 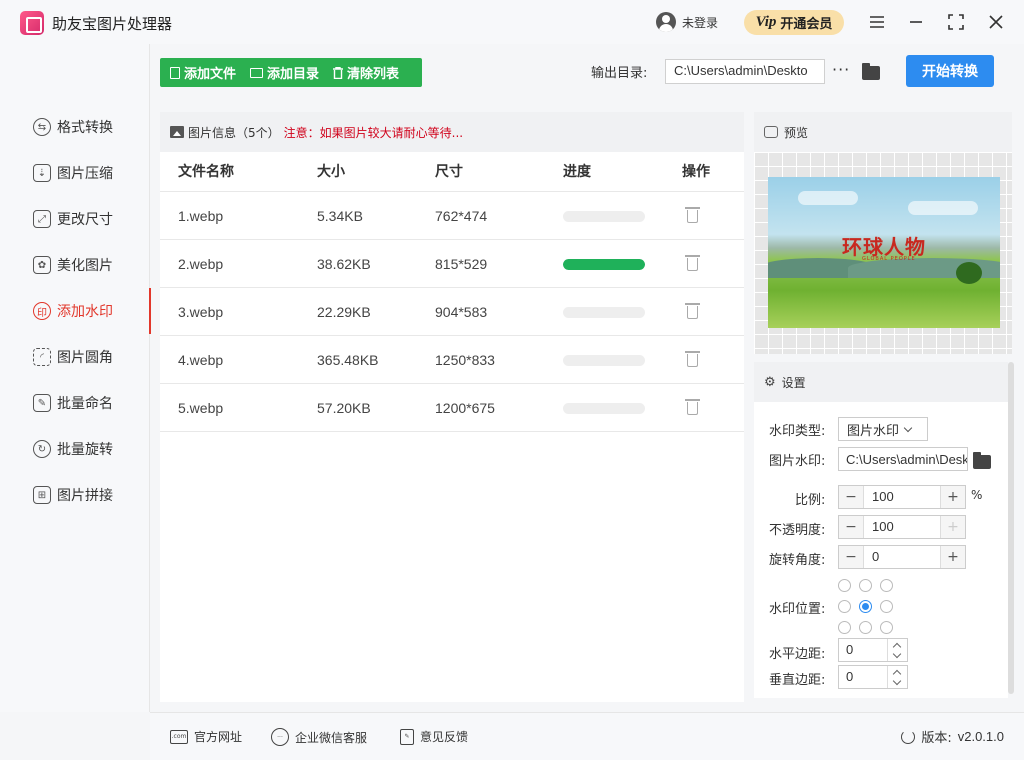 I want to click on minimize-icon, so click(x=916, y=22).